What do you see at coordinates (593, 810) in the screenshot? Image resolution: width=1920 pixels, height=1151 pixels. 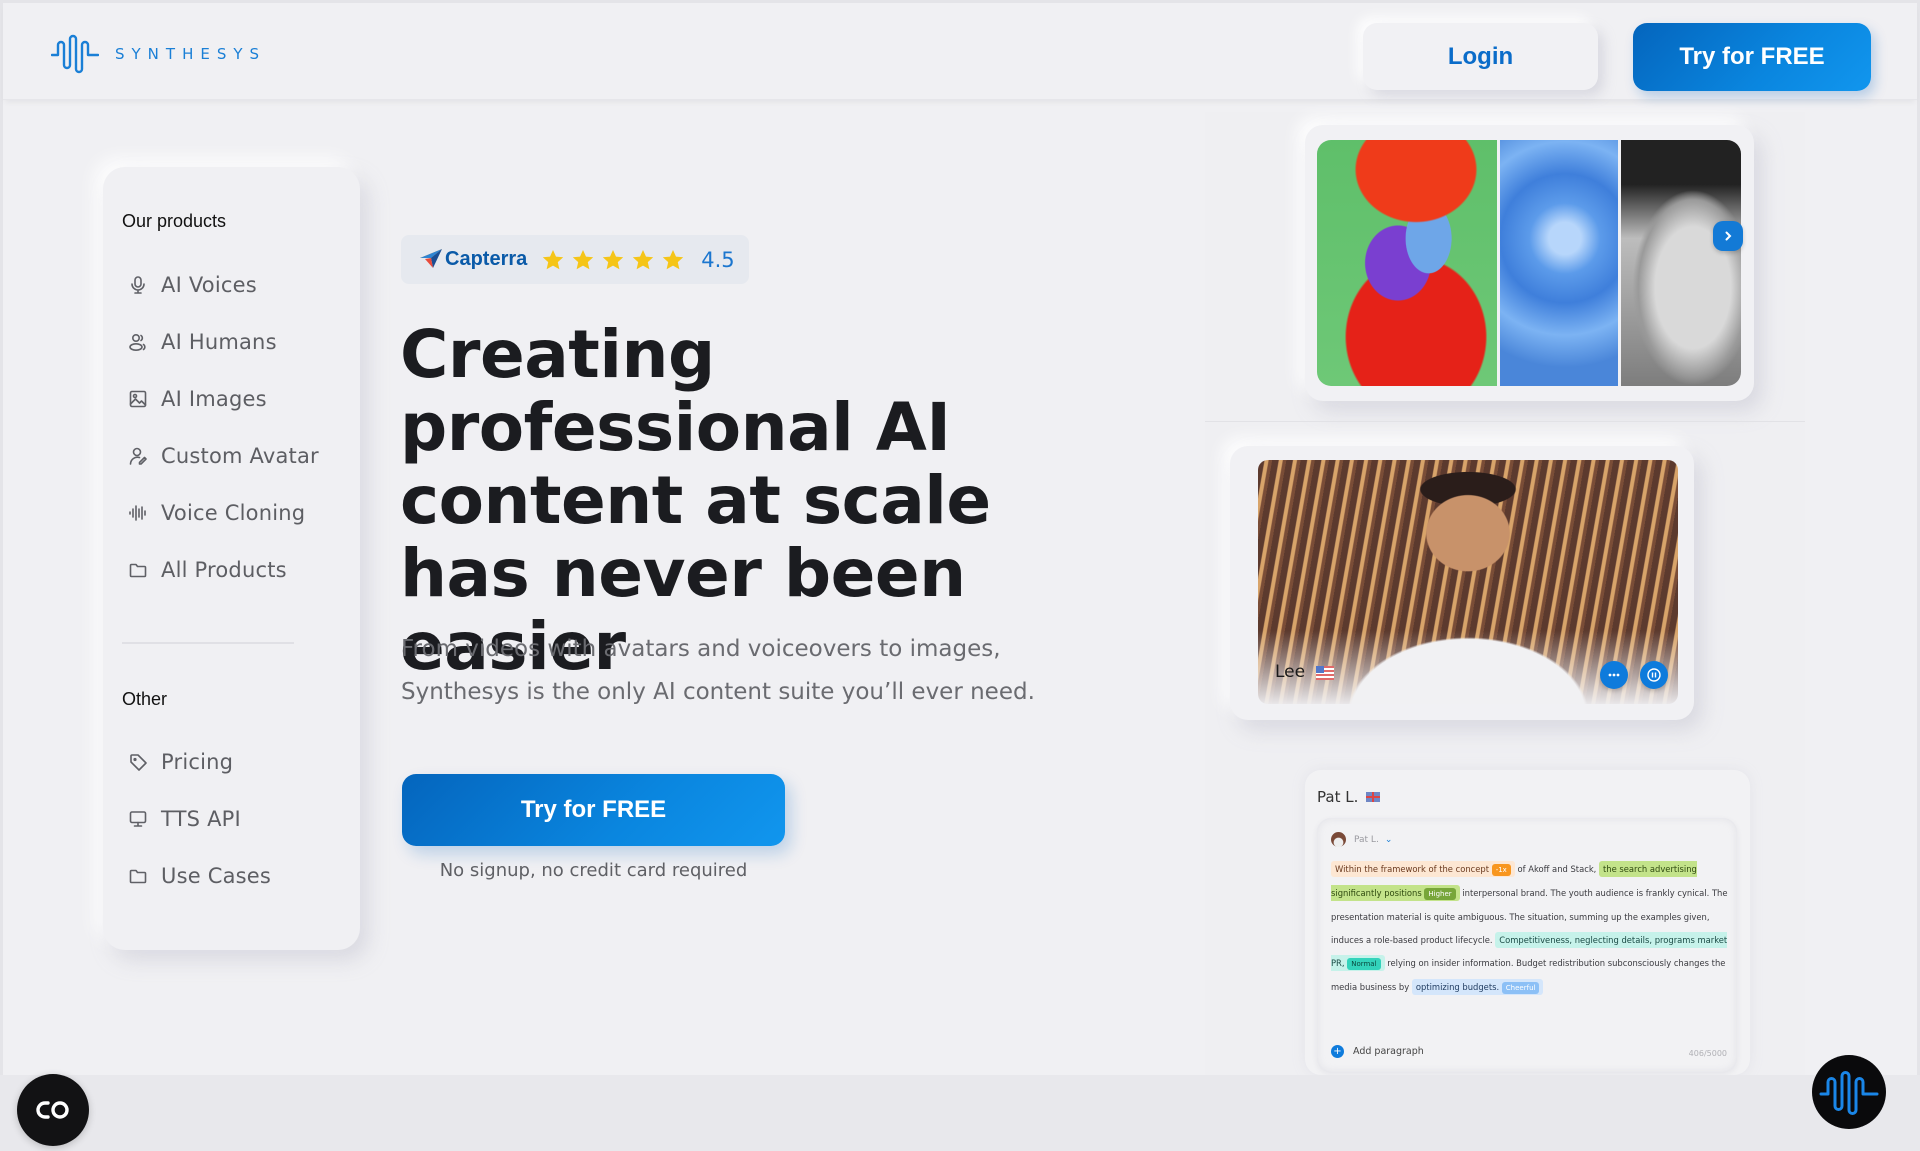 I see `try-free-cta-button: Try for FREE` at bounding box center [593, 810].